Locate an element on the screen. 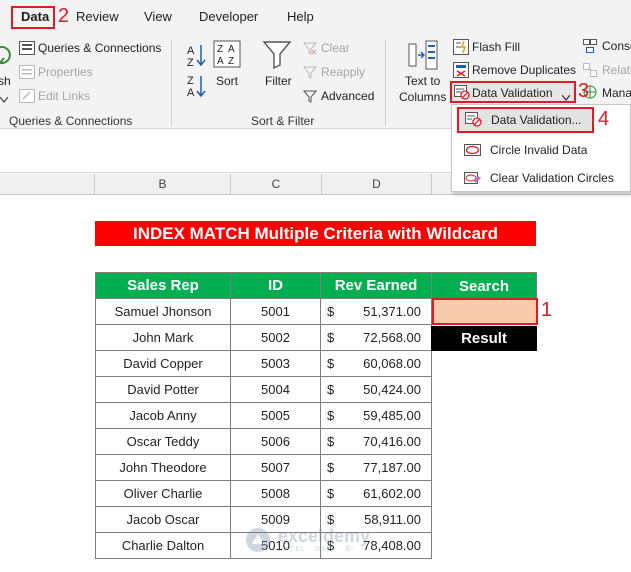 Image resolution: width=631 pixels, height=572 pixels. tab-review: Review is located at coordinates (97, 16).